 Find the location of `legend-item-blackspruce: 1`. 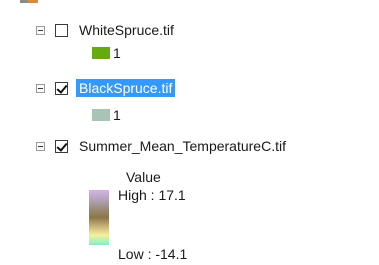

legend-item-blackspruce: 1 is located at coordinates (106, 115).